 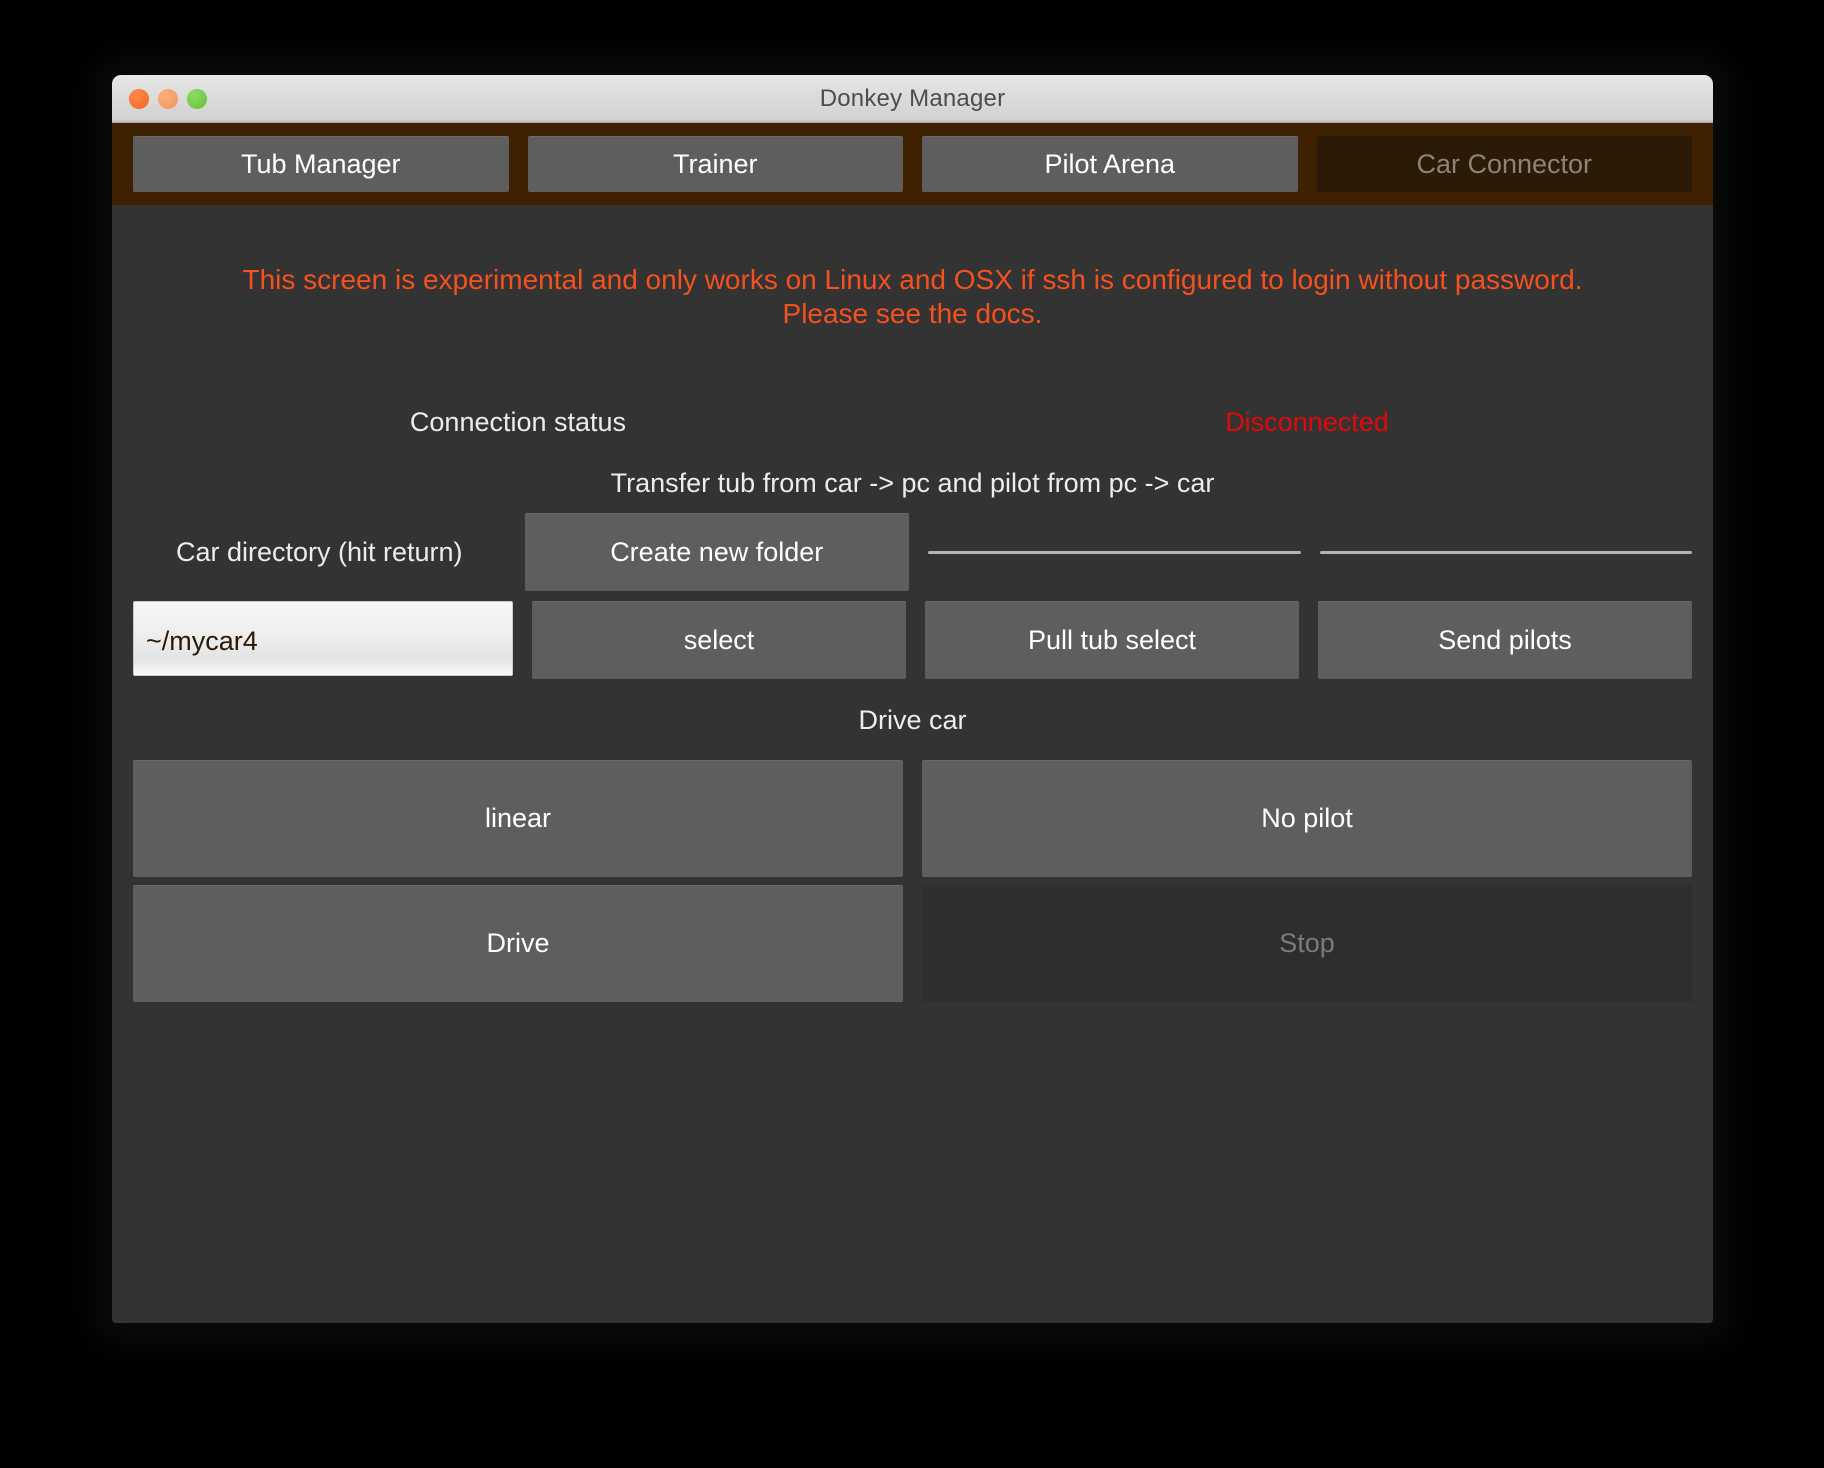 I want to click on send-pilots-progress-cell, so click(x=1505, y=552).